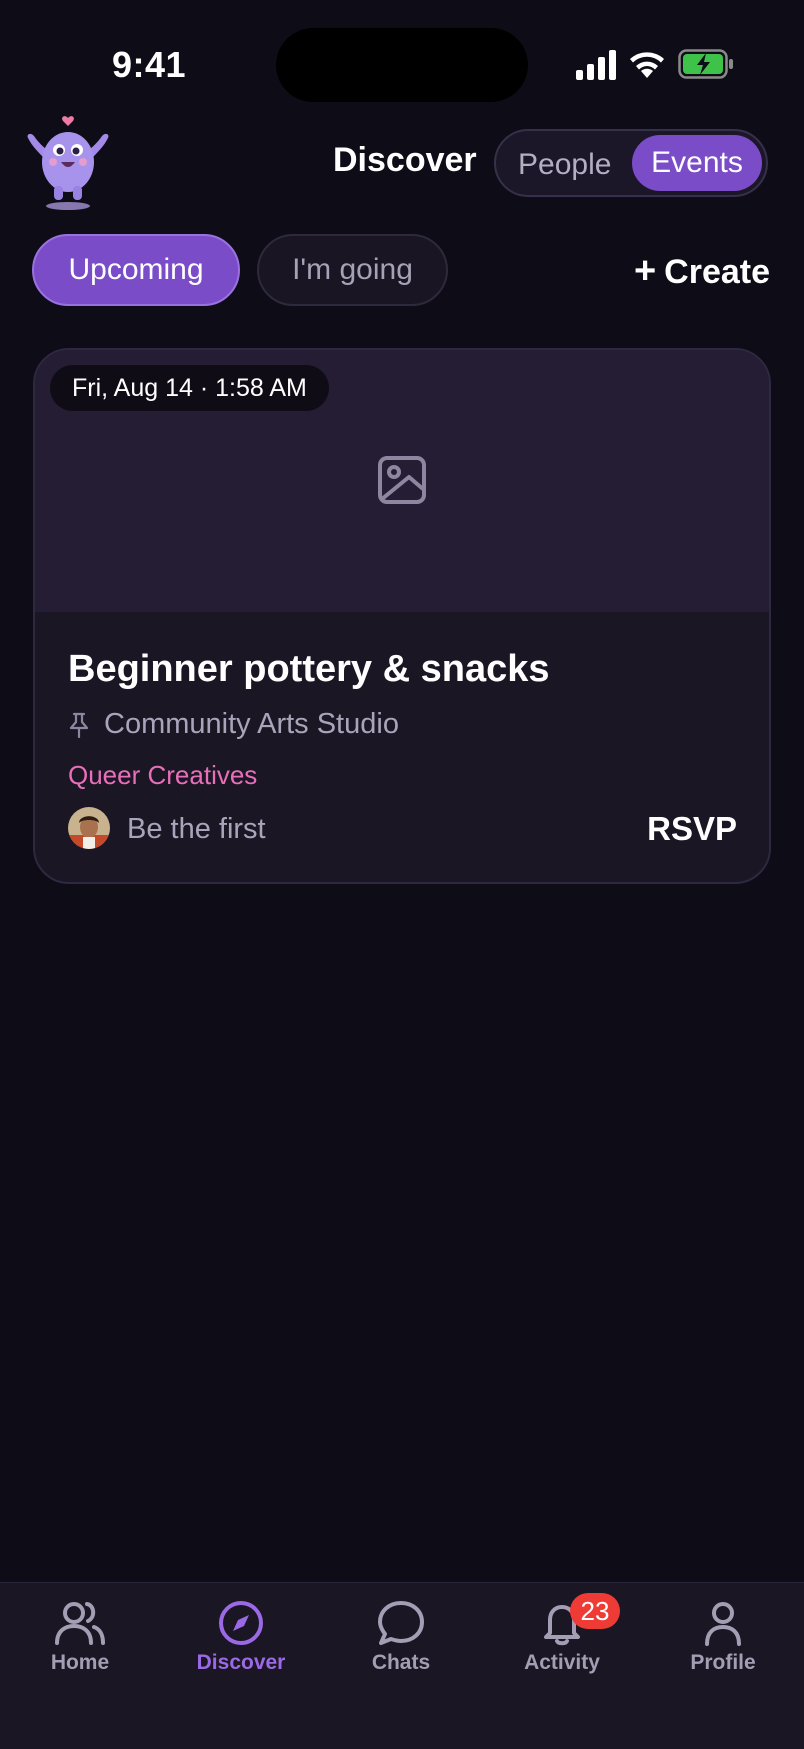 The width and height of the screenshot is (804, 1749). Describe the element at coordinates (595, 1611) in the screenshot. I see `activity-notification-badge: 23` at that location.